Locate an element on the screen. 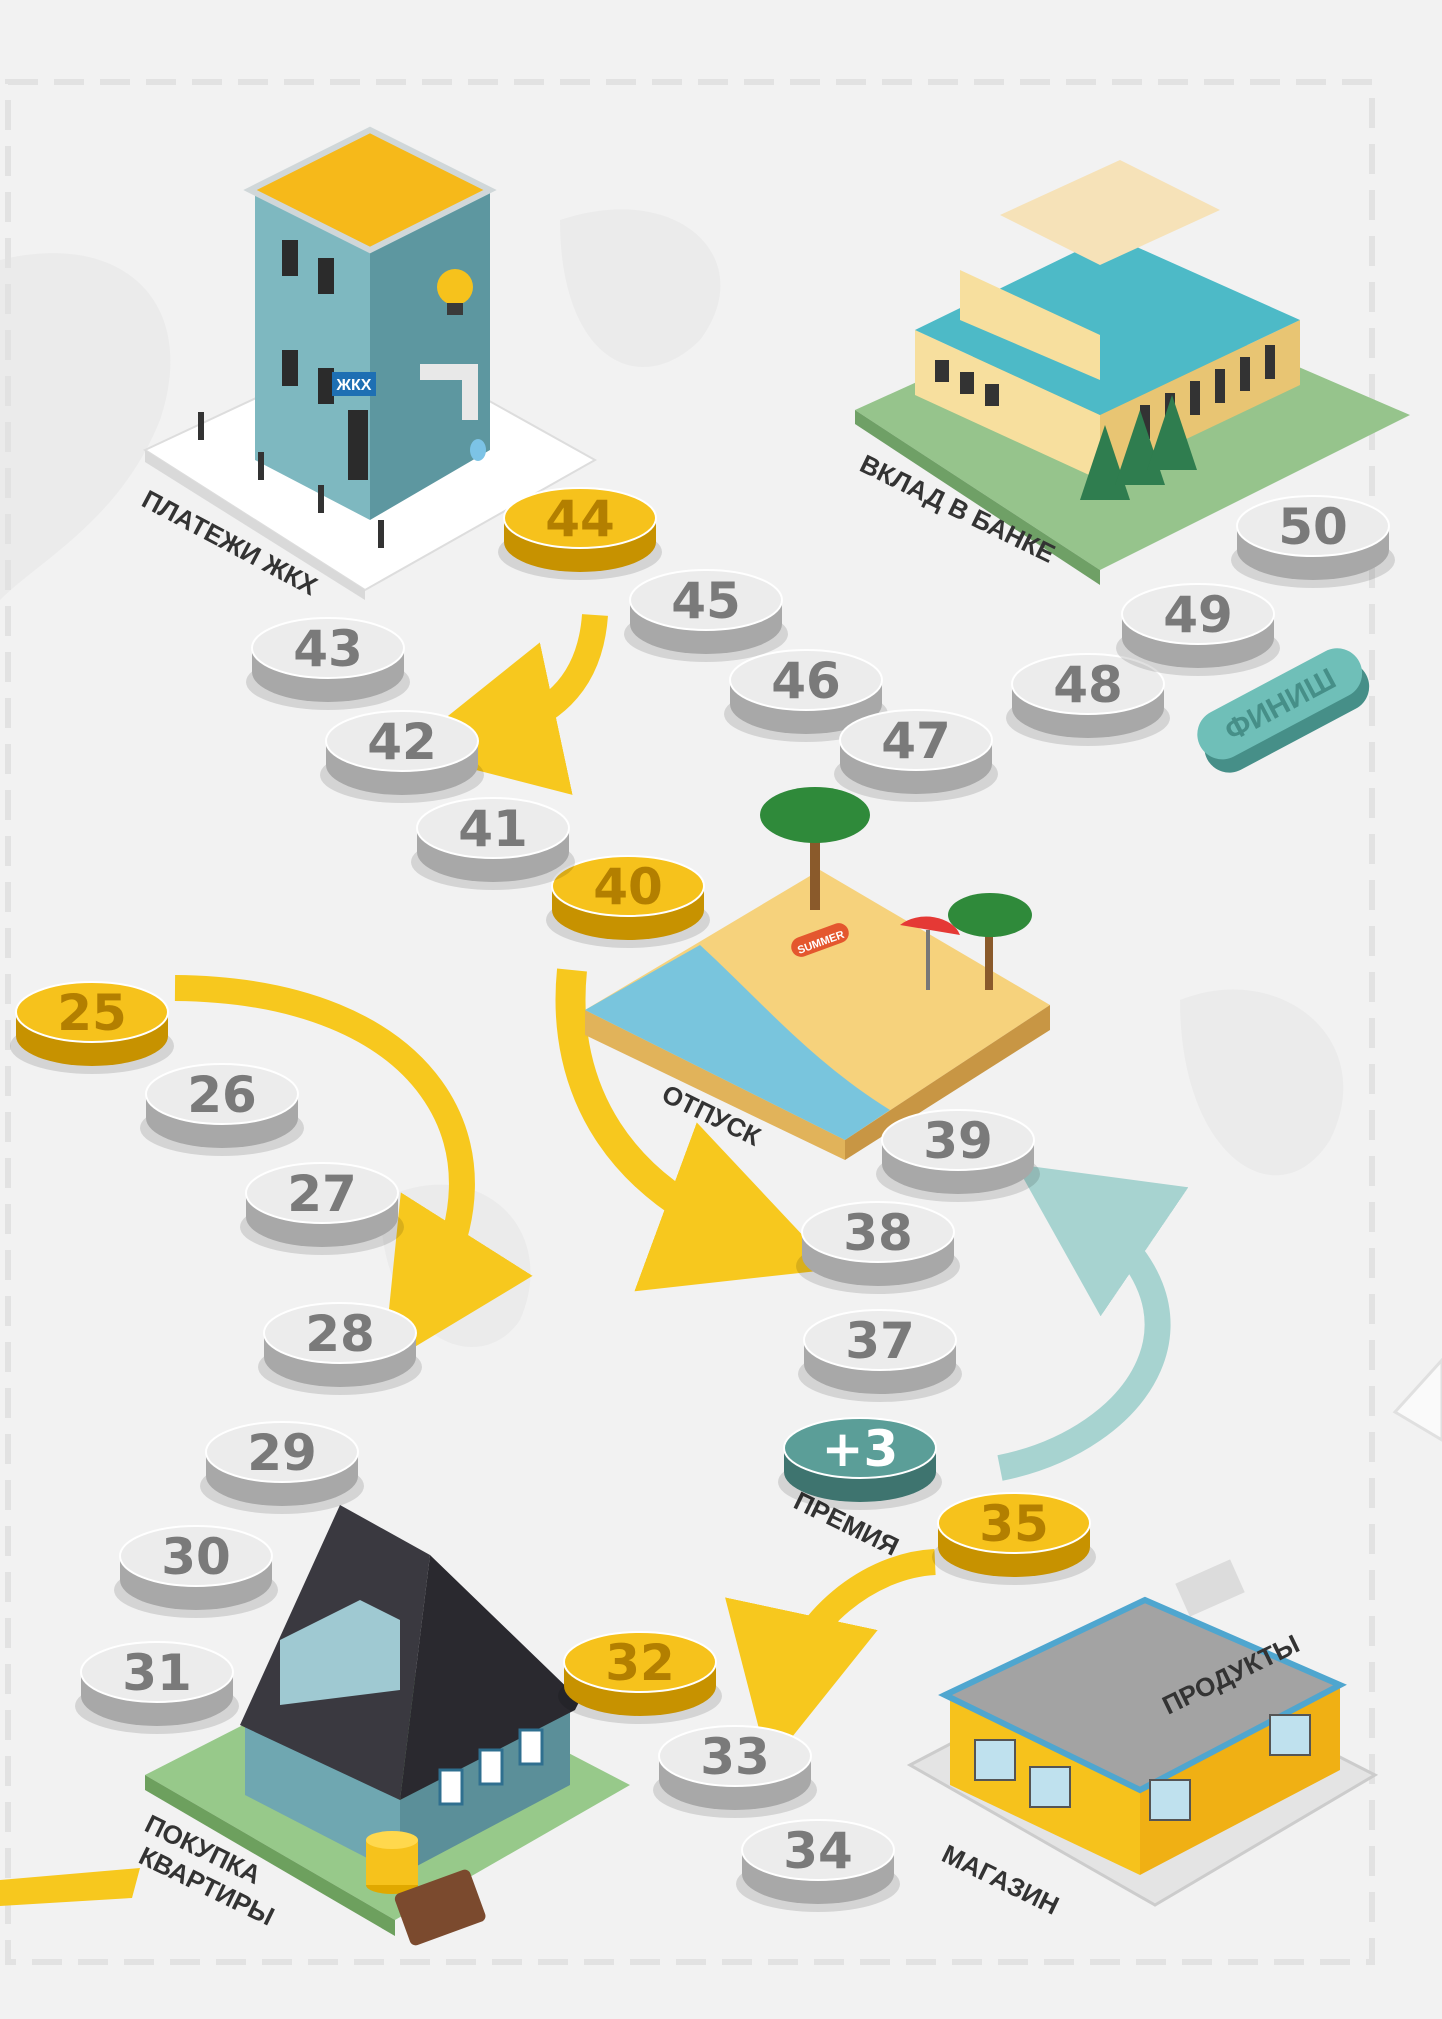 The width and height of the screenshot is (1442, 2019). board-cell-44: 44 is located at coordinates (580, 533).